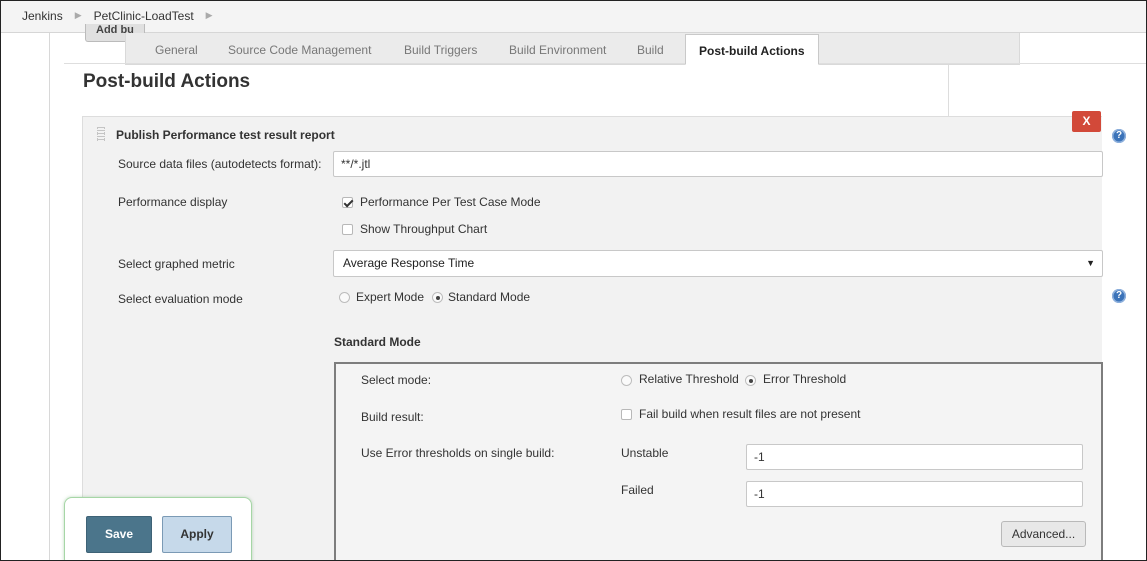 This screenshot has width=1147, height=561. Describe the element at coordinates (220, 164) in the screenshot. I see `source-files-label: Source data files (autodetects format):` at that location.